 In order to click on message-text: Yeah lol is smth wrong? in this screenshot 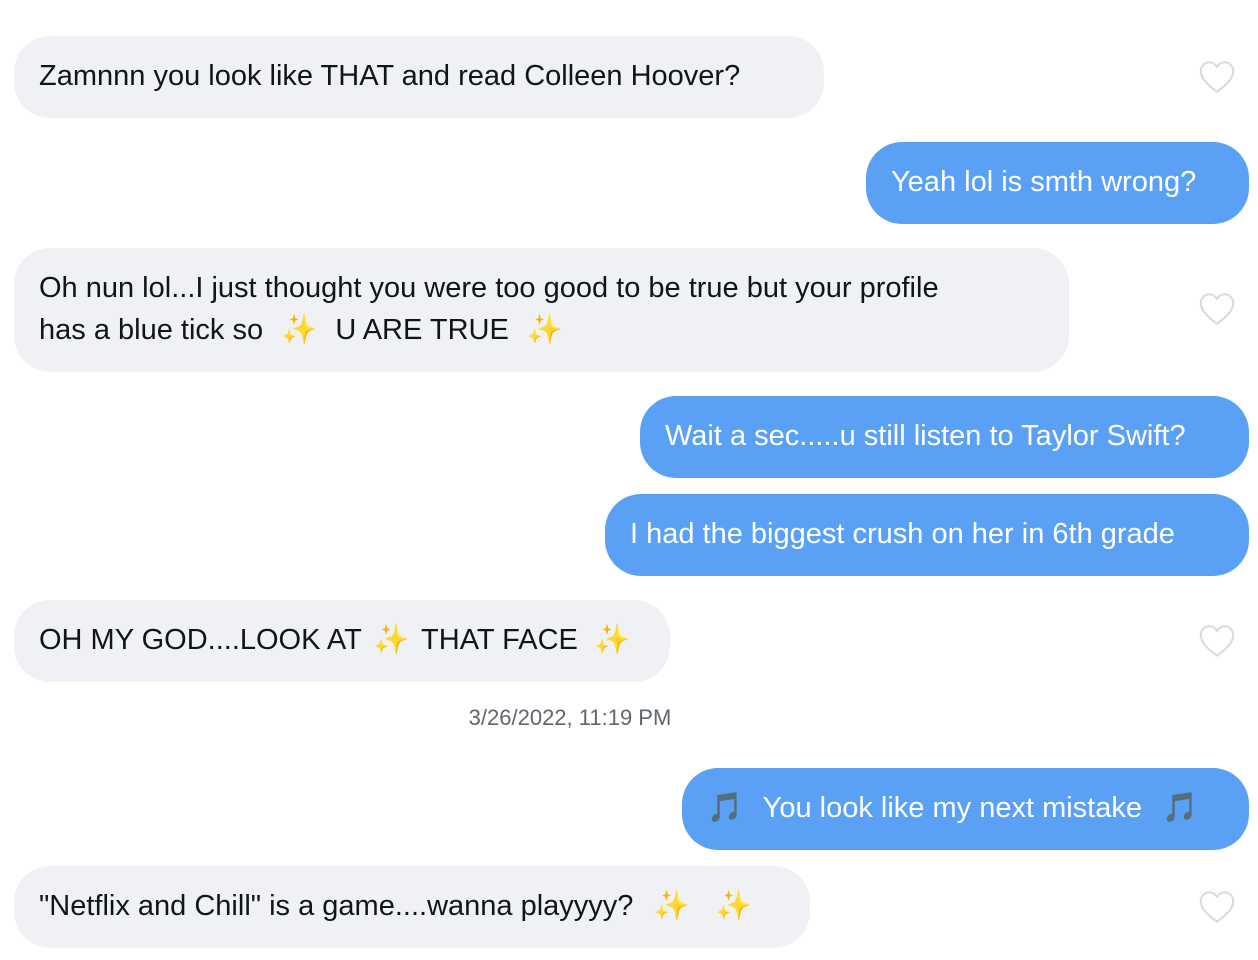, I will do `click(1044, 182)`.